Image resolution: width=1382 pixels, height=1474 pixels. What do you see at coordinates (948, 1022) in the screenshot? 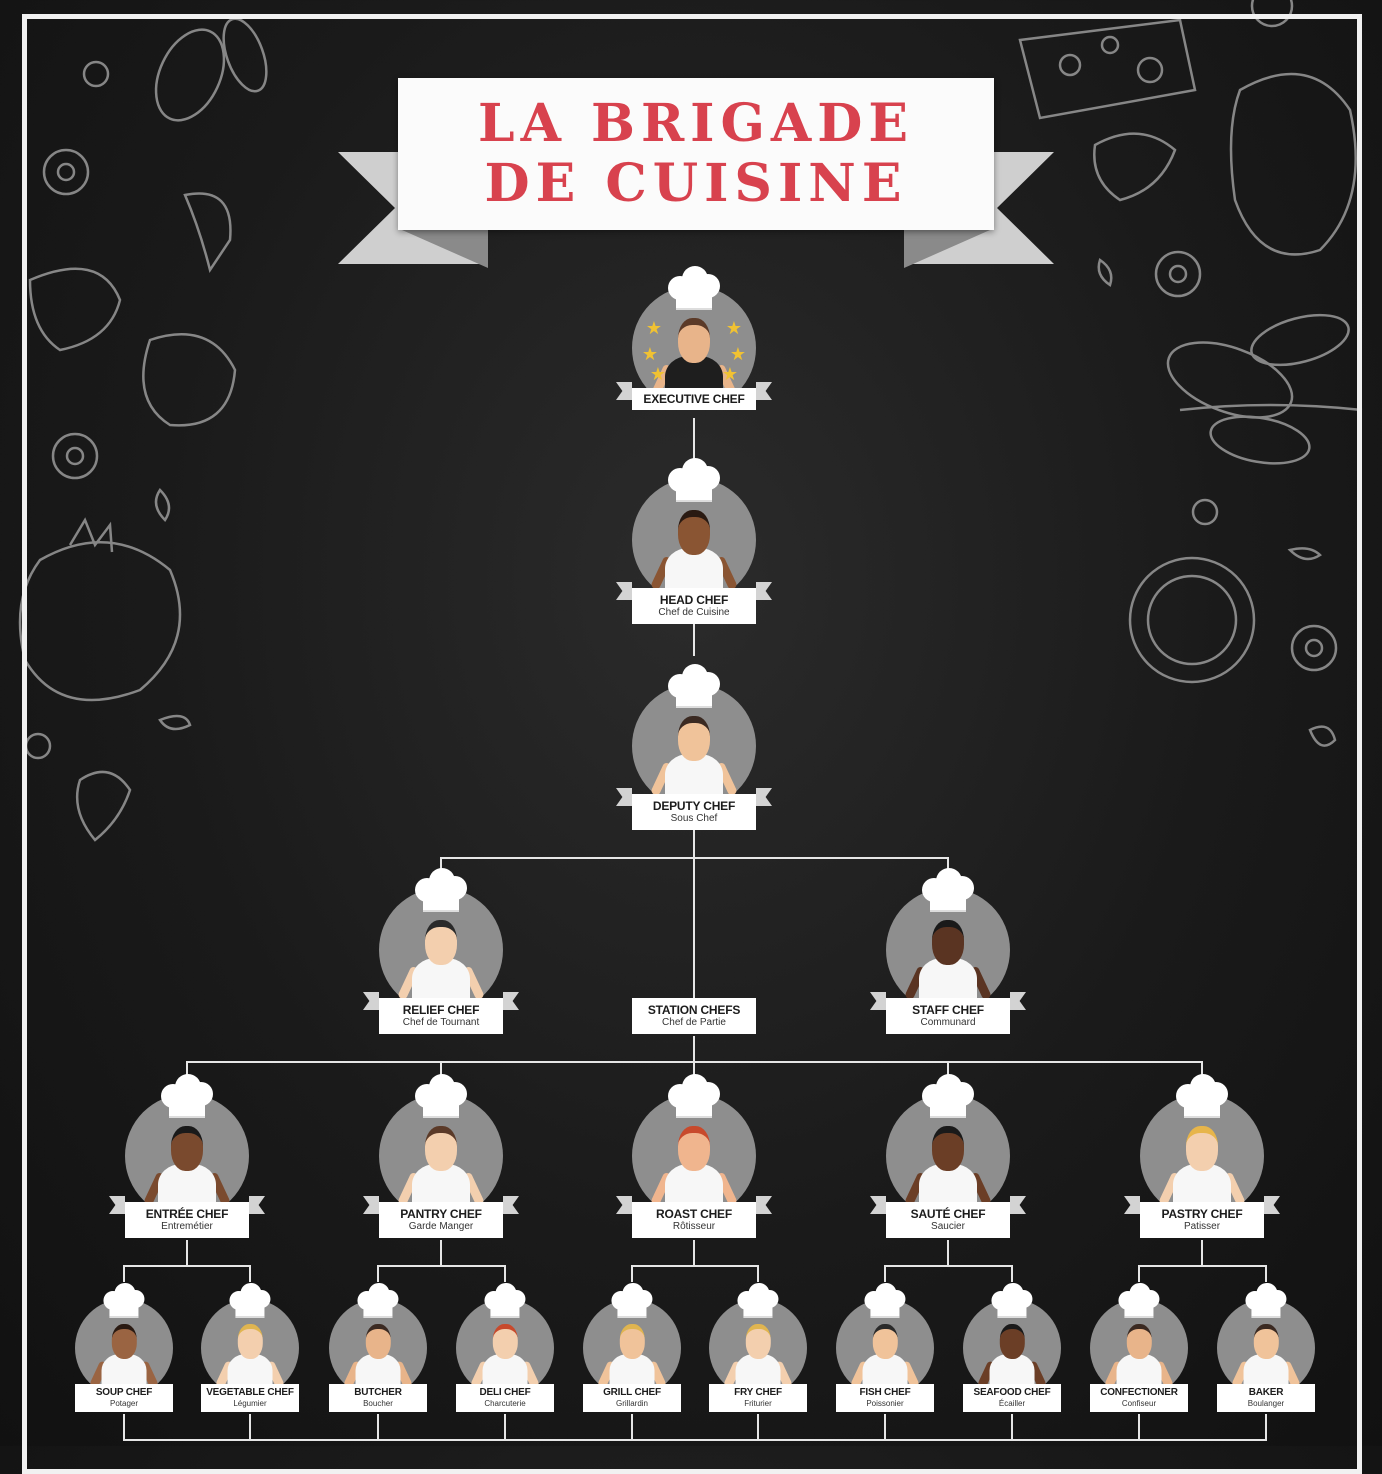
I see `chef-subtitle: Communard` at bounding box center [948, 1022].